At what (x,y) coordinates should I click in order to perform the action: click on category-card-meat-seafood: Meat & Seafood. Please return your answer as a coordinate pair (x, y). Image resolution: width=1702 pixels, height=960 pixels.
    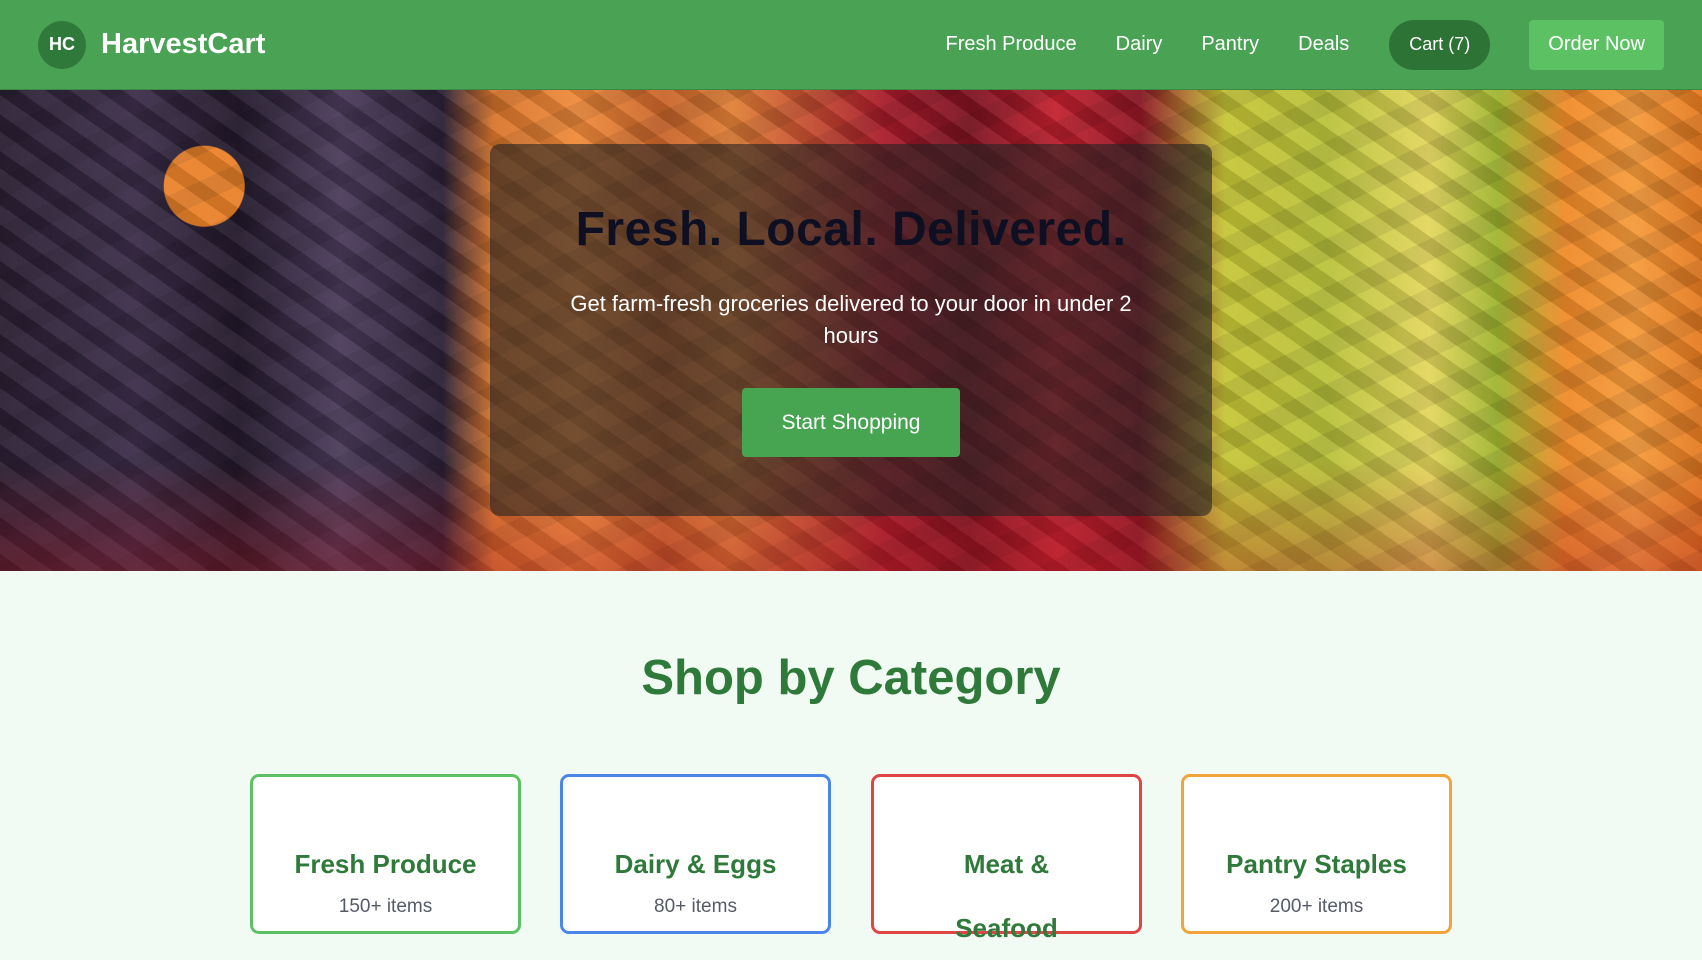
    Looking at the image, I should click on (1006, 858).